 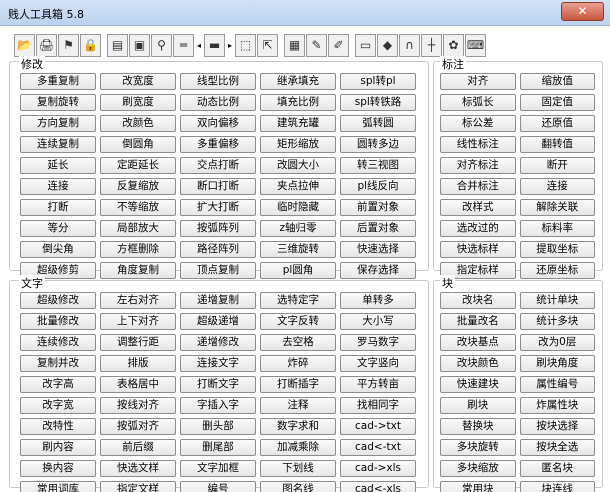 What do you see at coordinates (378, 405) in the screenshot?
I see `text-button: 找相同字` at bounding box center [378, 405].